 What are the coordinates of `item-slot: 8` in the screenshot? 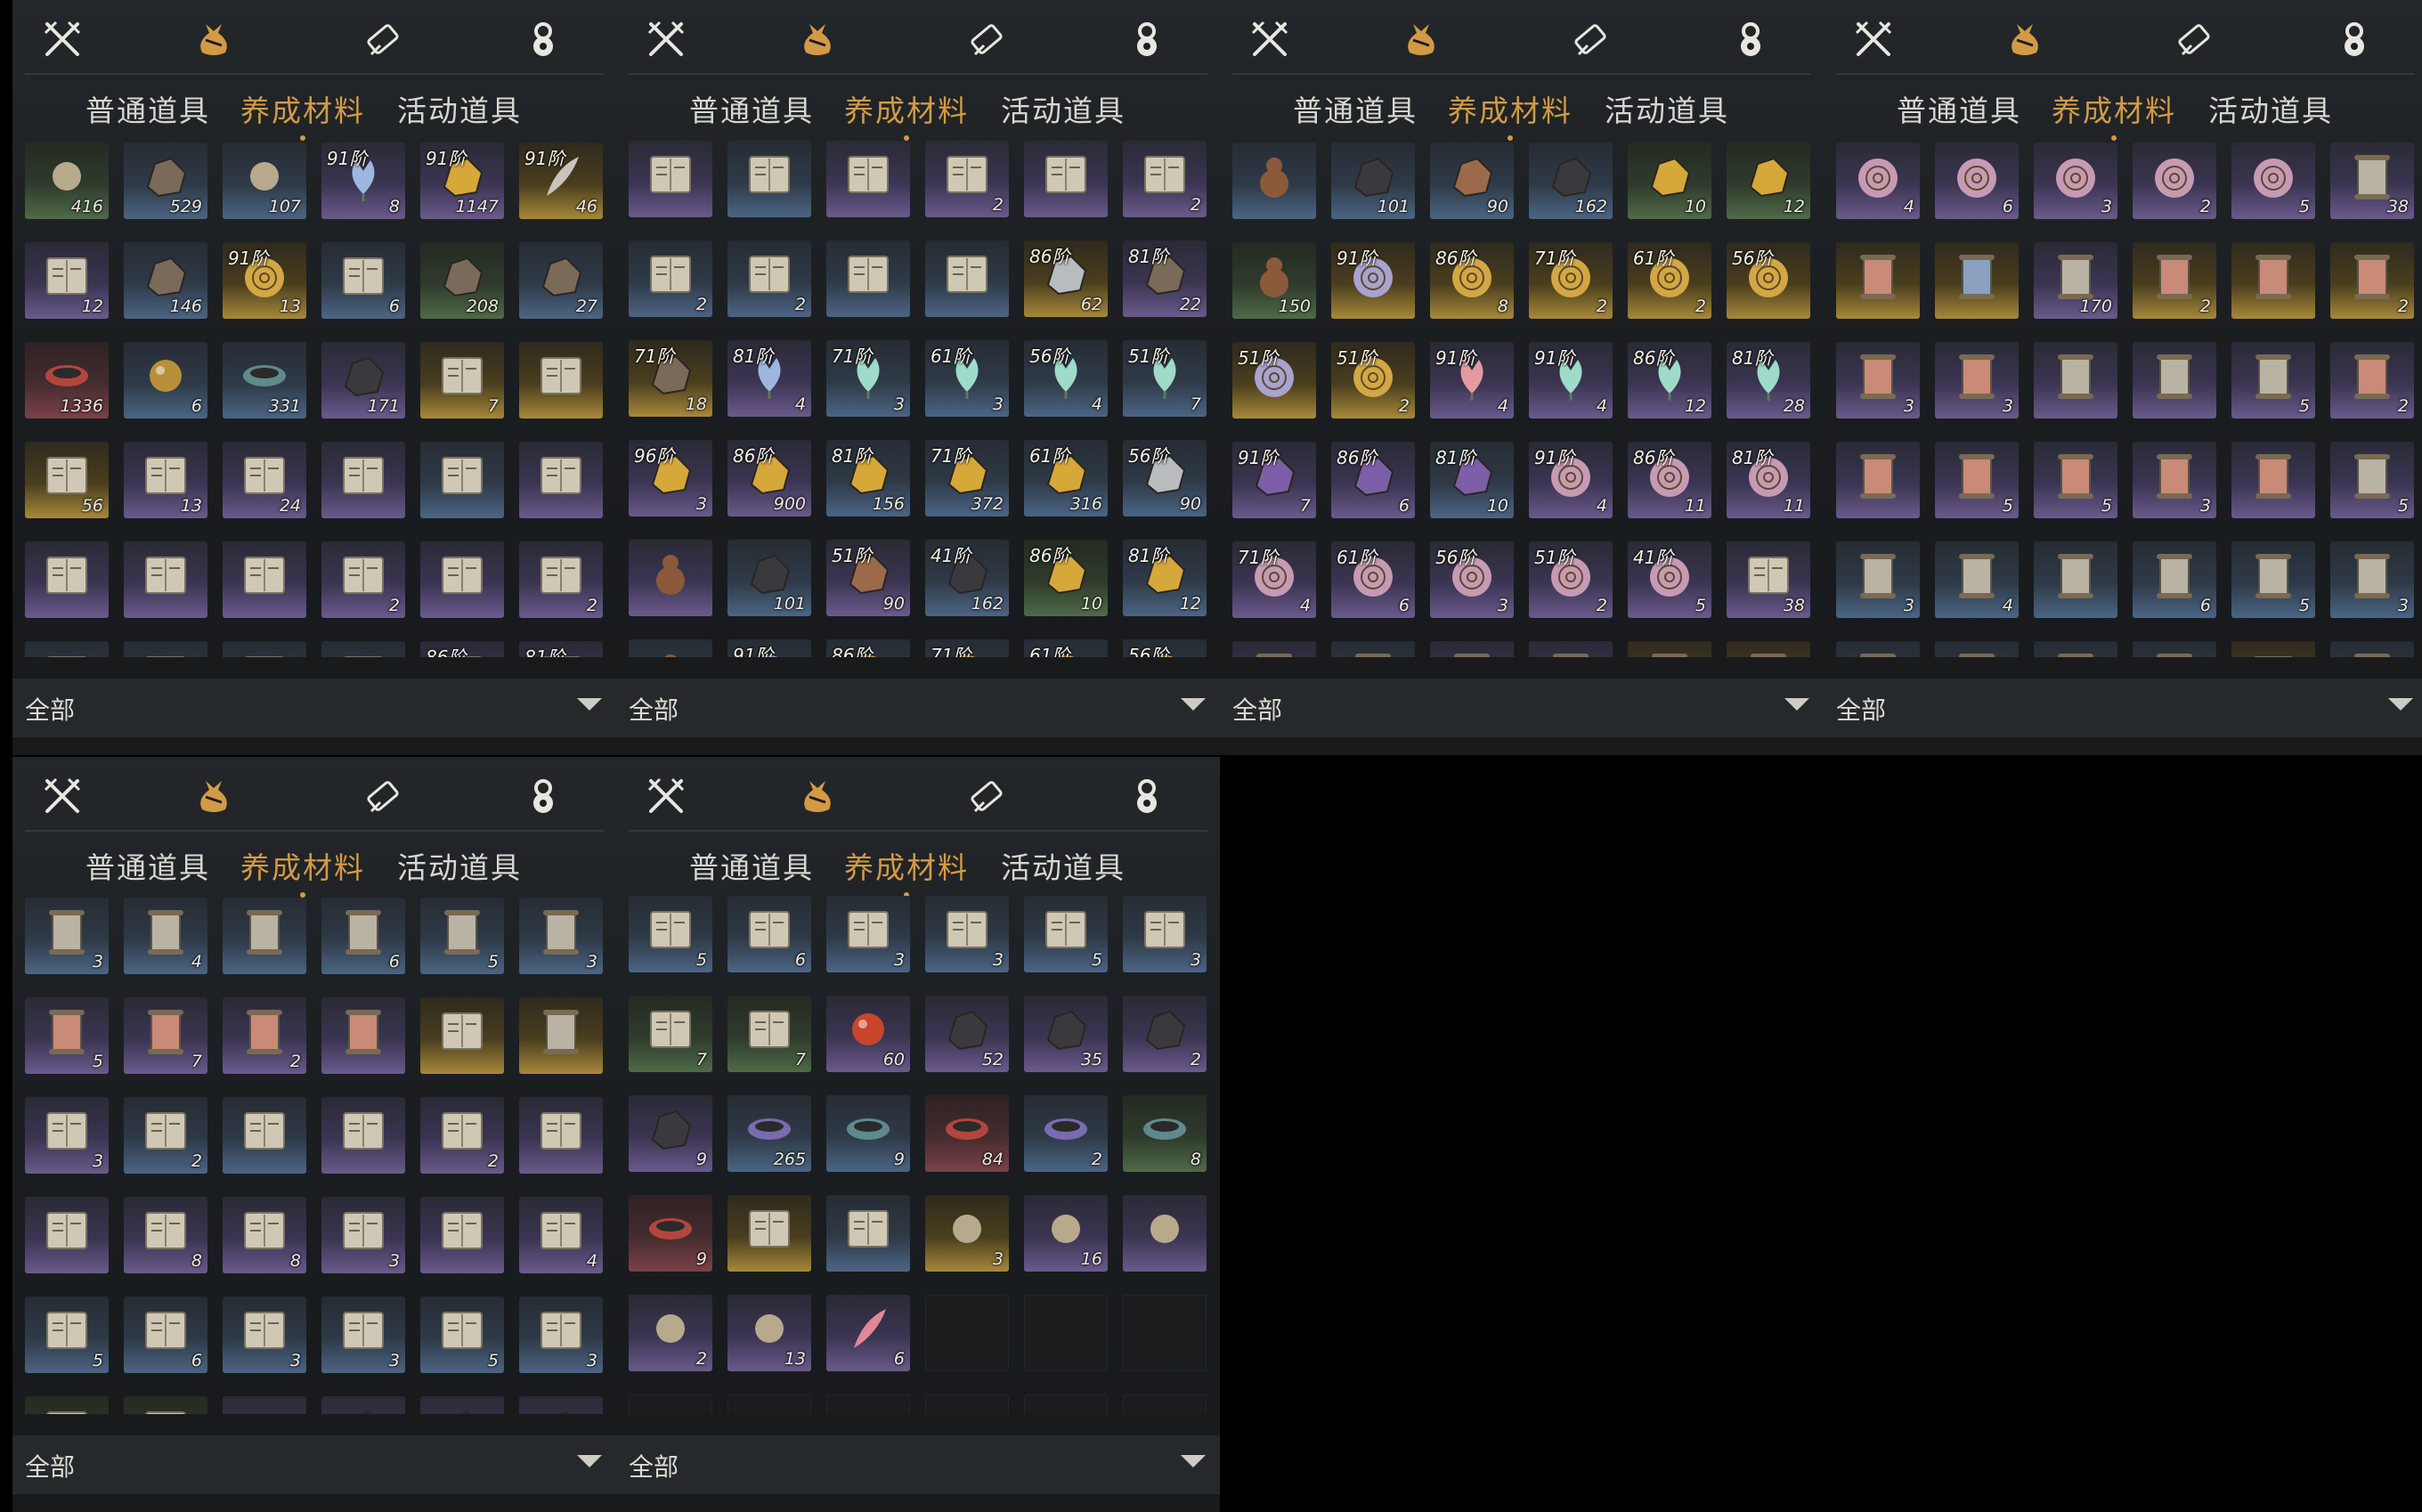 It's located at (165, 1235).